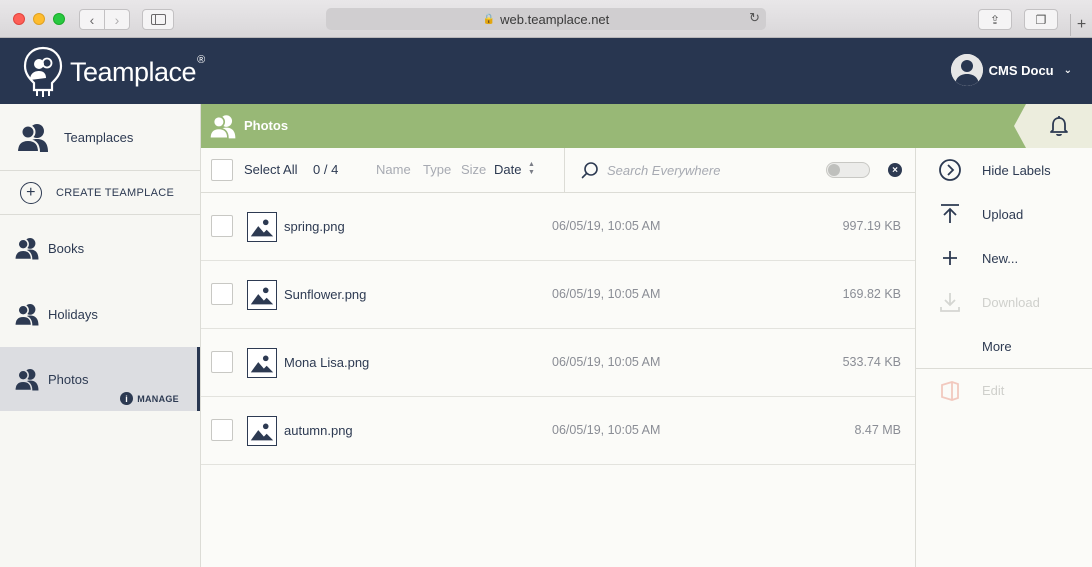 Image resolution: width=1092 pixels, height=567 pixels. What do you see at coordinates (19, 19) in the screenshot?
I see `close-window-button` at bounding box center [19, 19].